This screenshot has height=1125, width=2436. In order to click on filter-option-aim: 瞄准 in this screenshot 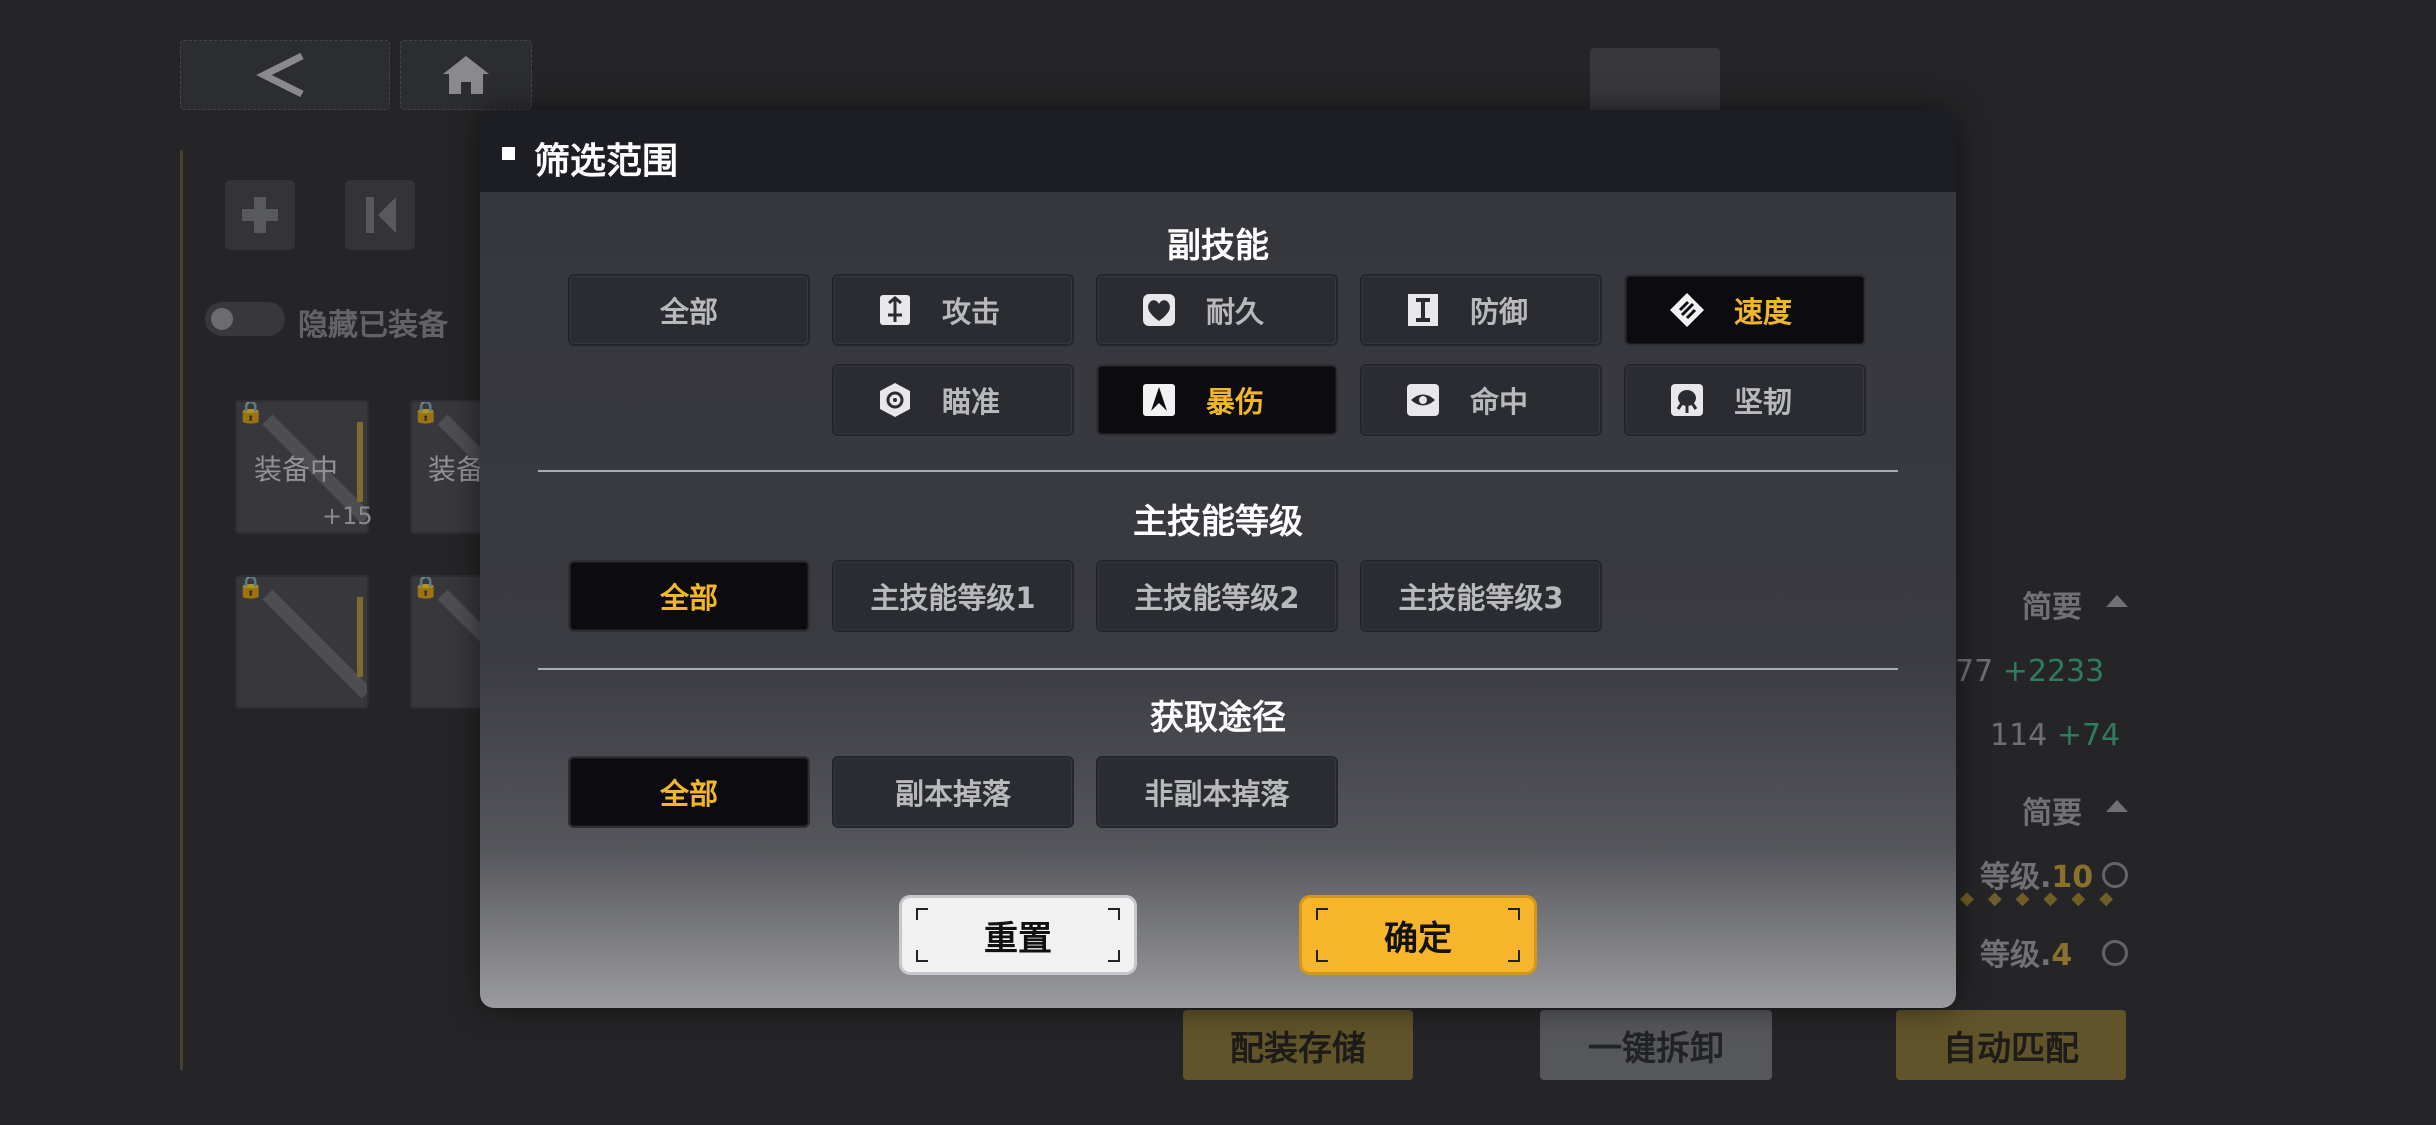, I will do `click(953, 400)`.